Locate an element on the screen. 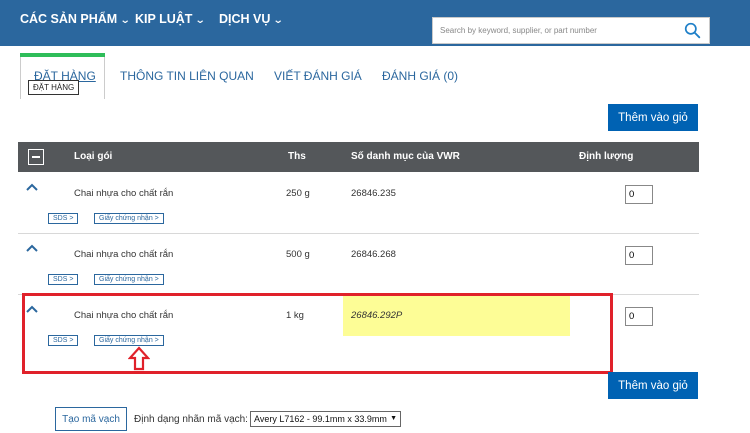  nav-services-label: DỊCH VỤ is located at coordinates (245, 19).